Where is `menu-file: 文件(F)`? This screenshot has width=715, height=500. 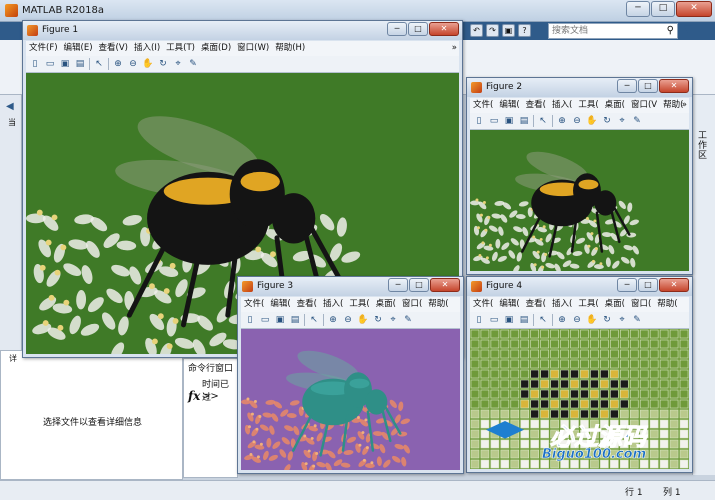
menu-file: 文件(F) is located at coordinates (43, 48).